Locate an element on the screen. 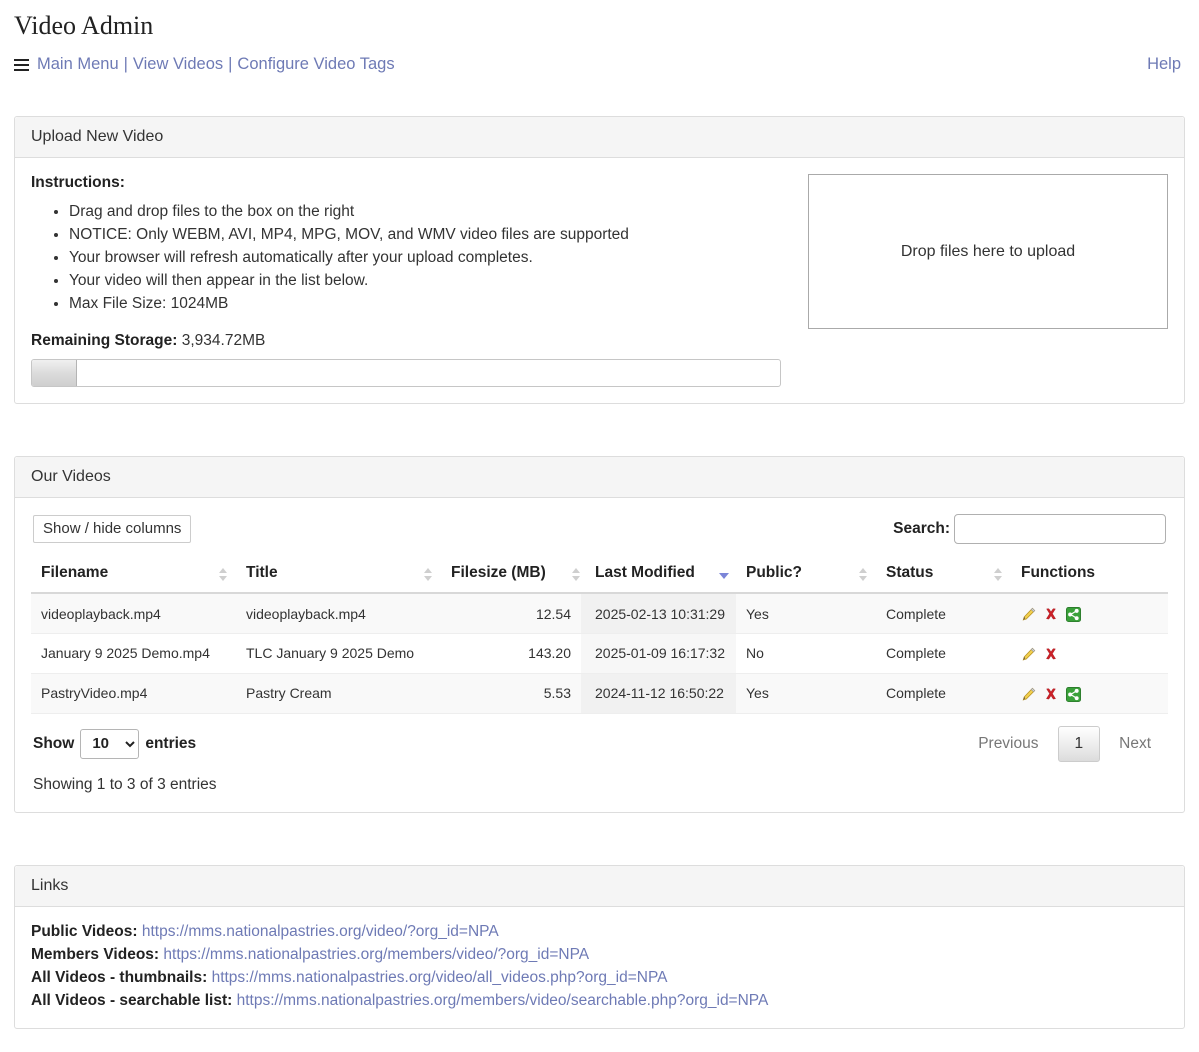  link-label: All Videos - thumbnails: is located at coordinates (119, 977).